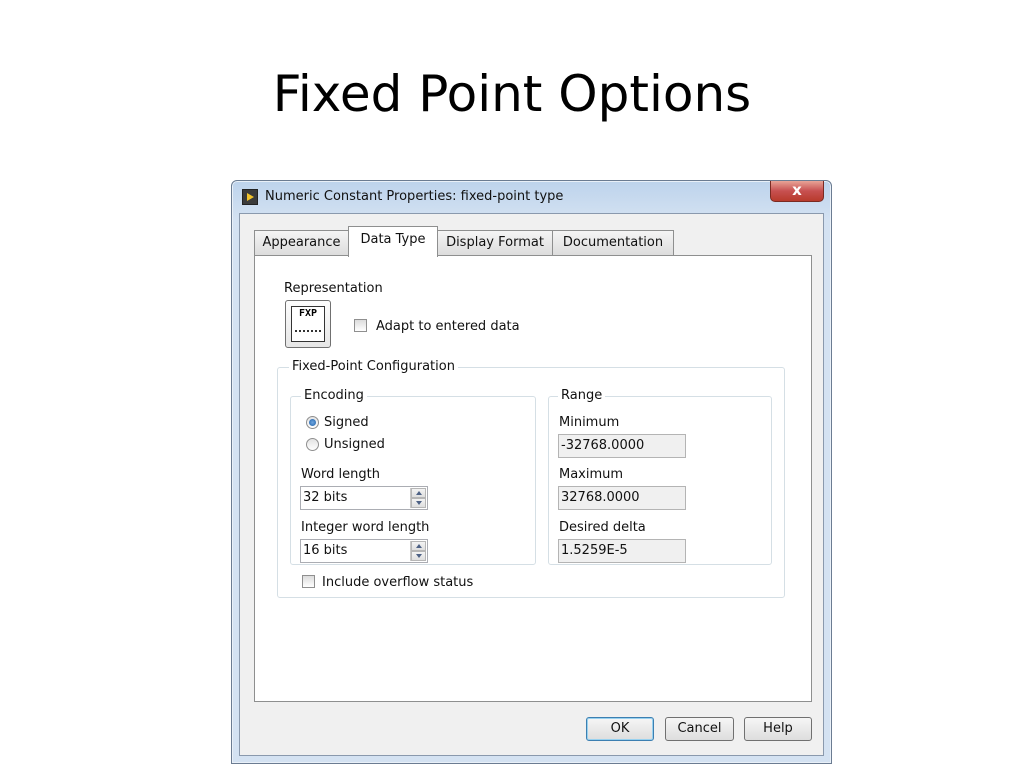 Image resolution: width=1024 pixels, height=768 pixels. I want to click on signed-label: Signed, so click(346, 422).